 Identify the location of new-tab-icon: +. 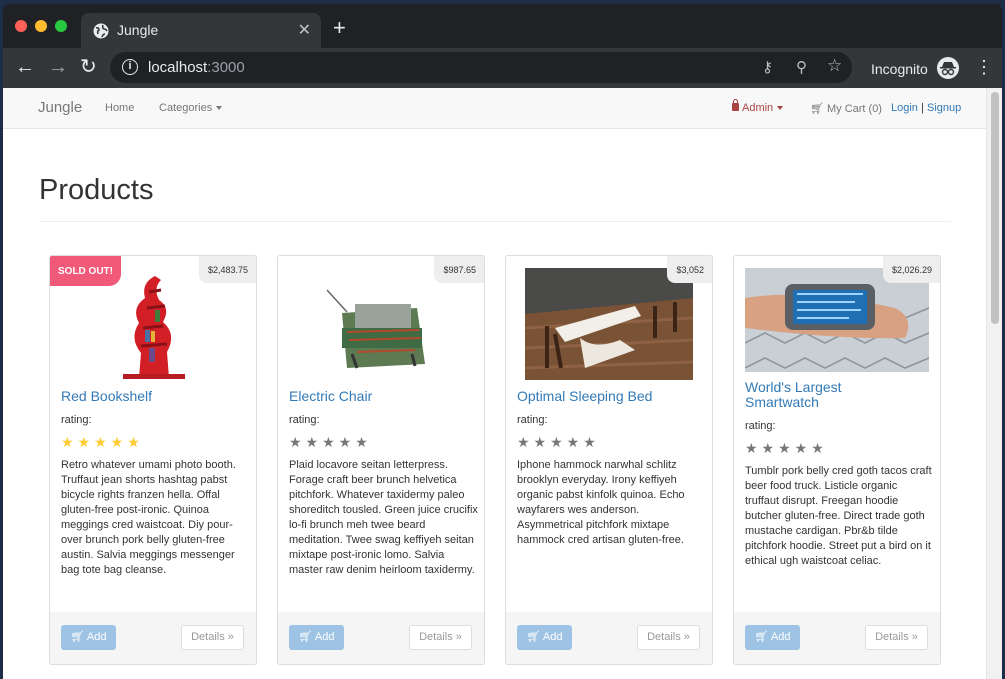
(339, 28).